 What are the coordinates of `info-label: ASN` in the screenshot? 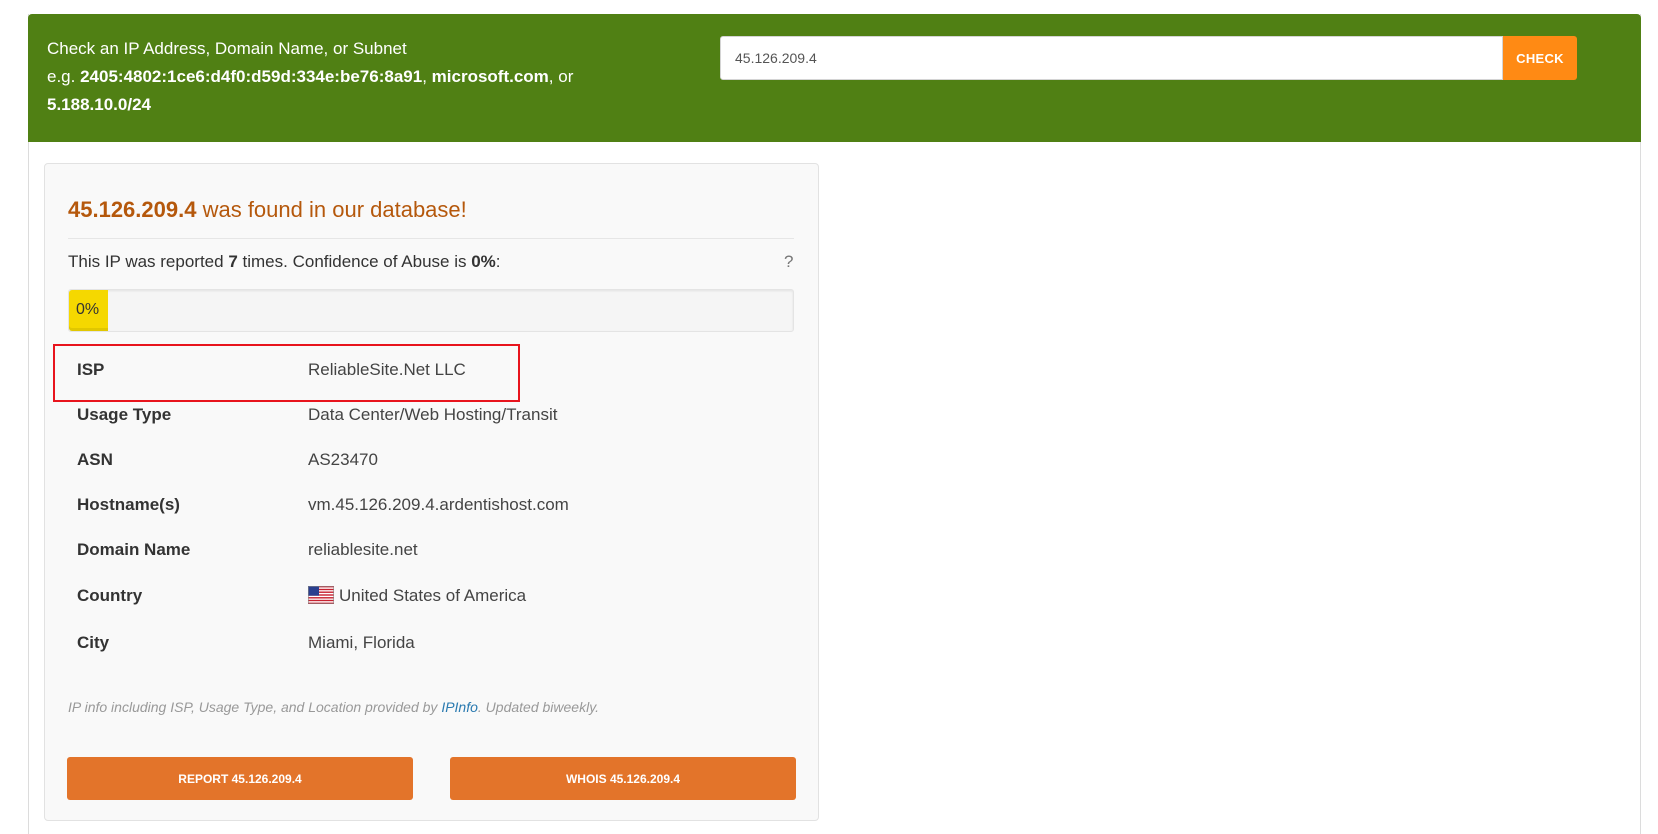 It's located at (95, 459).